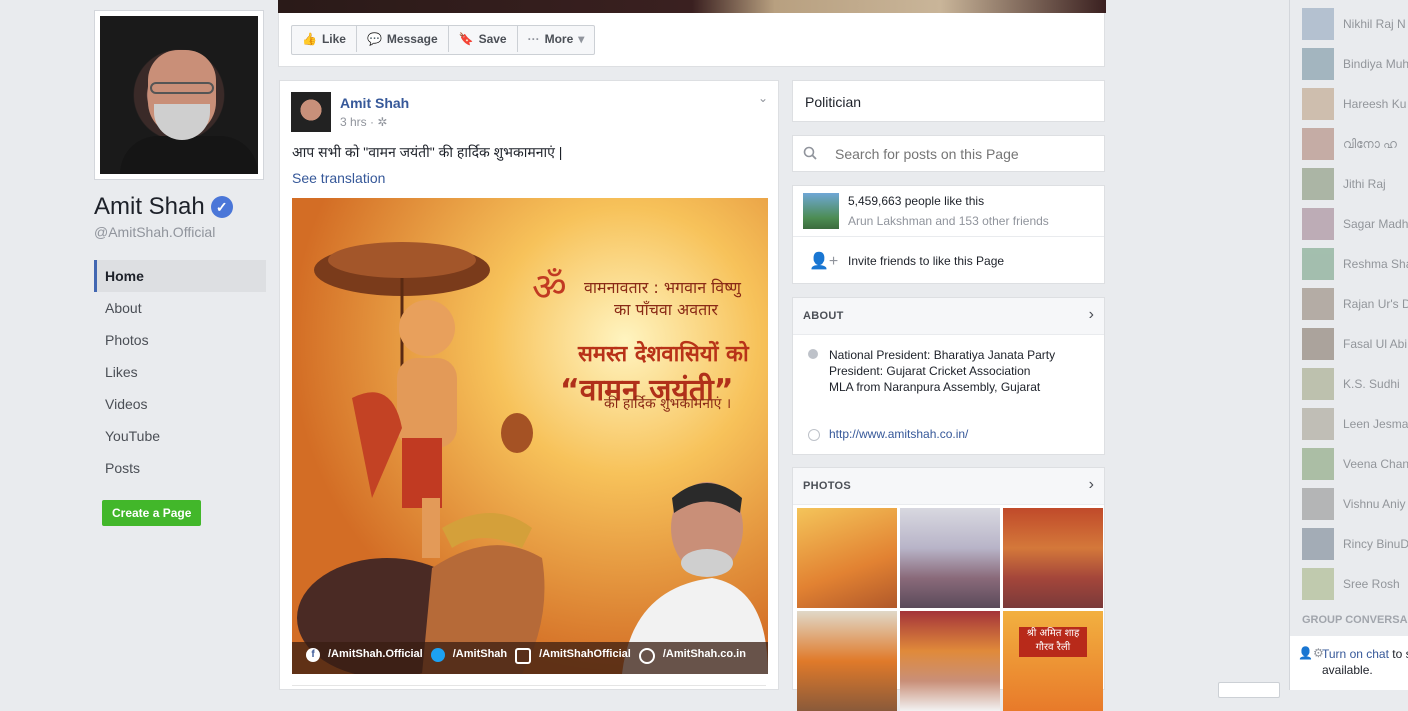 The width and height of the screenshot is (1408, 711). I want to click on info-icon, so click(813, 354).